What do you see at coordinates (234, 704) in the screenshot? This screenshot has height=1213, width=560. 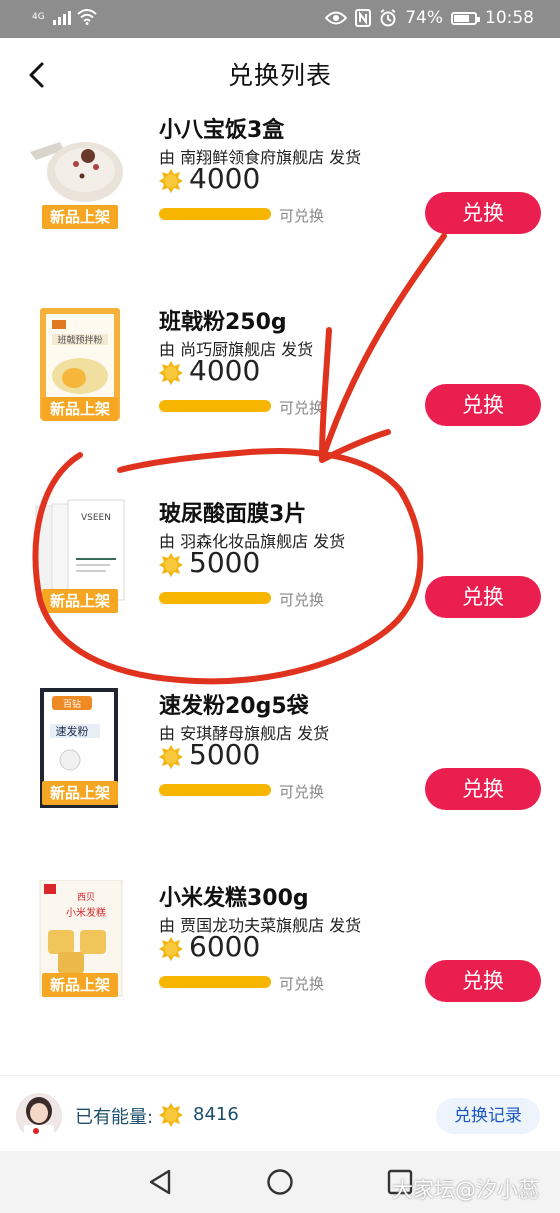 I see `product-name: 速发粉20g5袋` at bounding box center [234, 704].